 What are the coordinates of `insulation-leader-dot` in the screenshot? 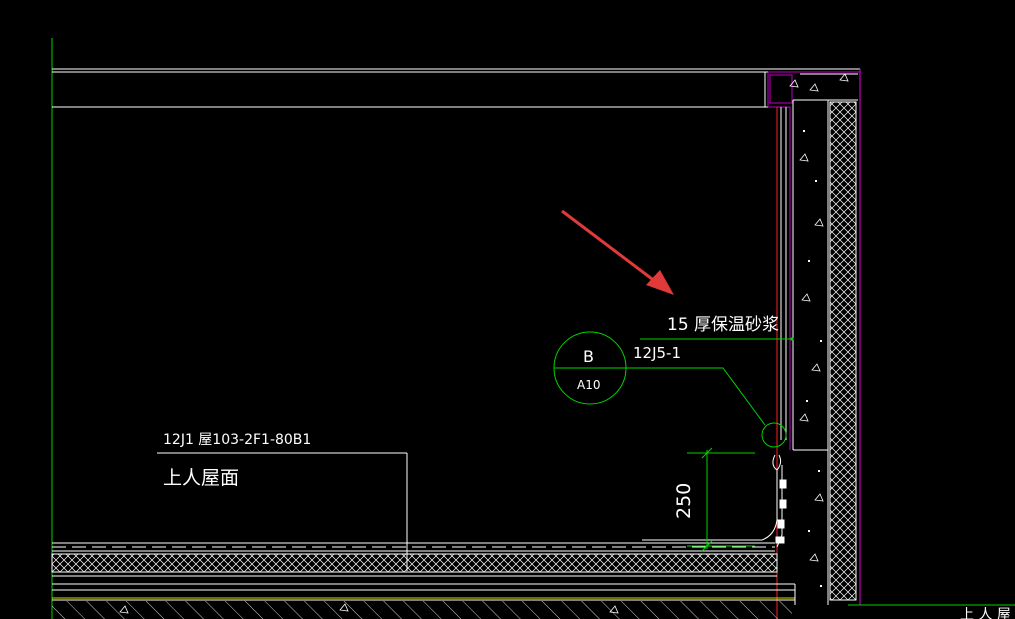 It's located at (792, 339).